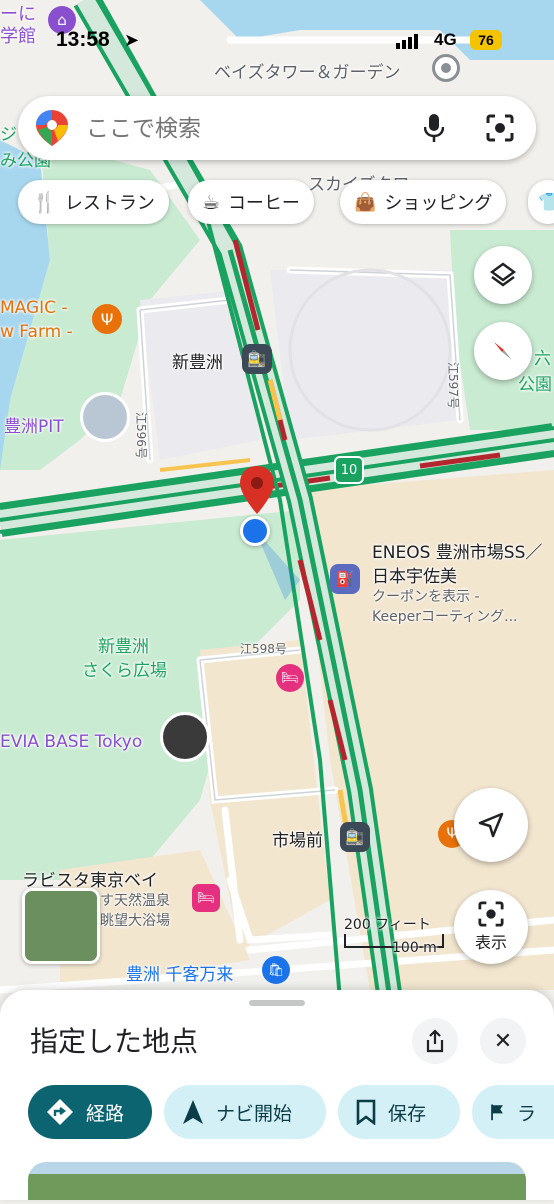 This screenshot has height=1204, width=554. I want to click on lens-show-button: 表示, so click(491, 927).